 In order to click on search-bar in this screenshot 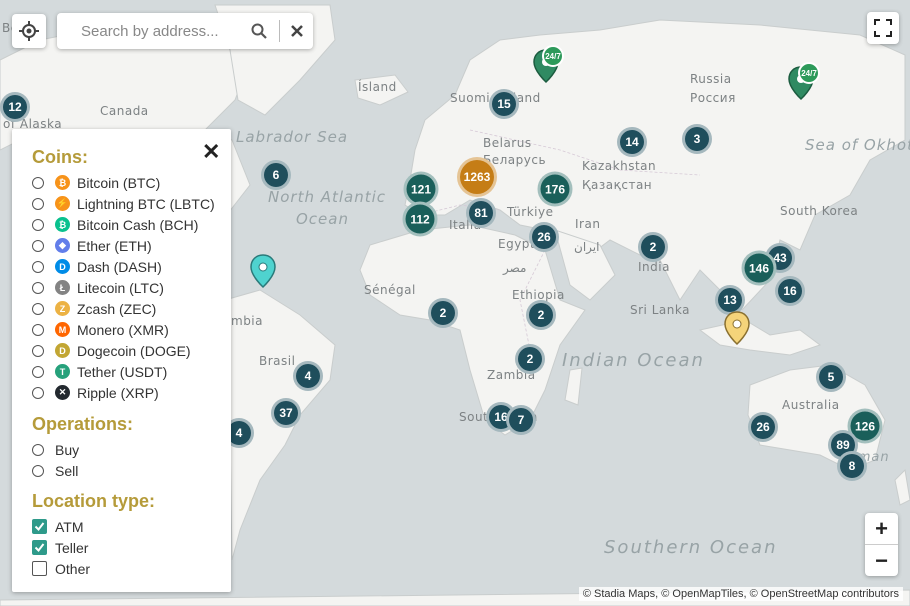, I will do `click(185, 31)`.